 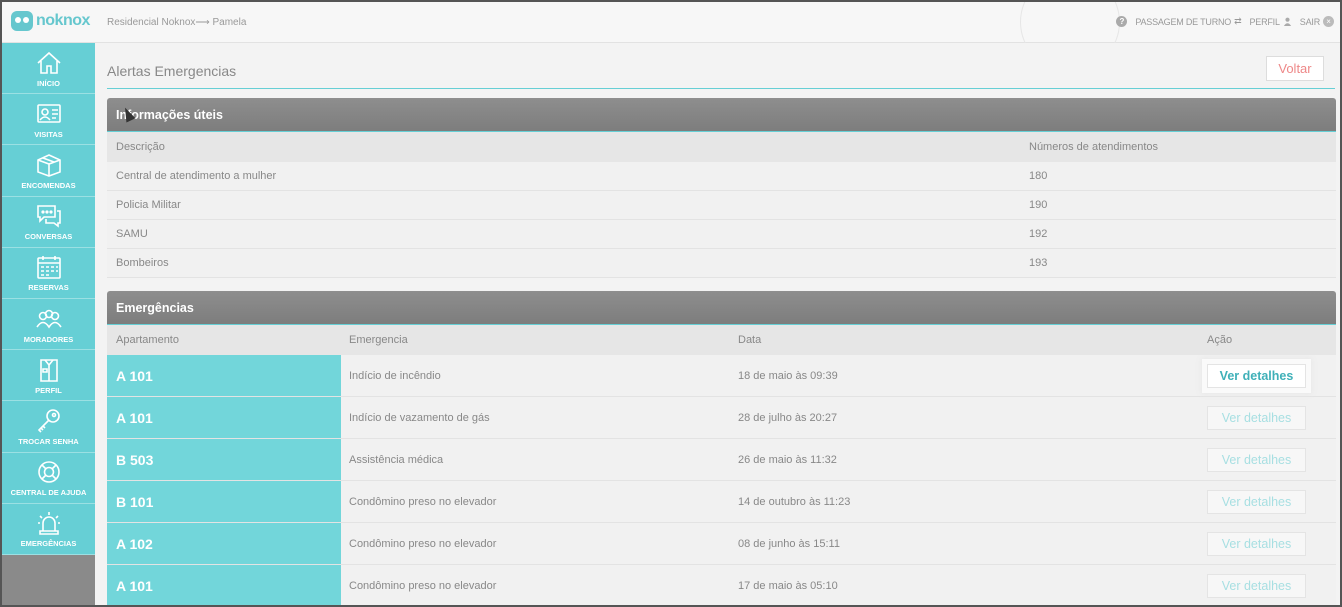 What do you see at coordinates (1038, 176) in the screenshot?
I see `number-cell: 180` at bounding box center [1038, 176].